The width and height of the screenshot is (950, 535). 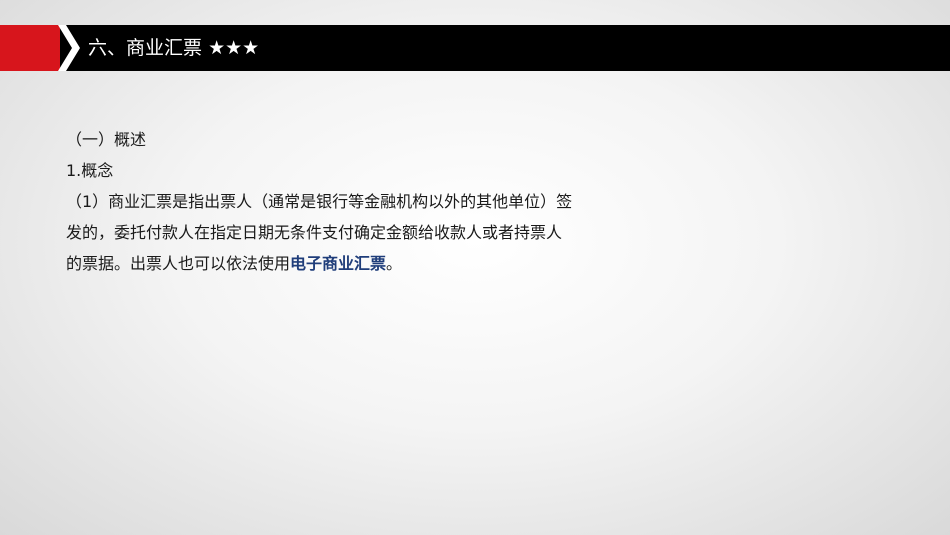 What do you see at coordinates (178, 263) in the screenshot?
I see `paragraph-line-3-text: 的票据。出票人也可以依法使用` at bounding box center [178, 263].